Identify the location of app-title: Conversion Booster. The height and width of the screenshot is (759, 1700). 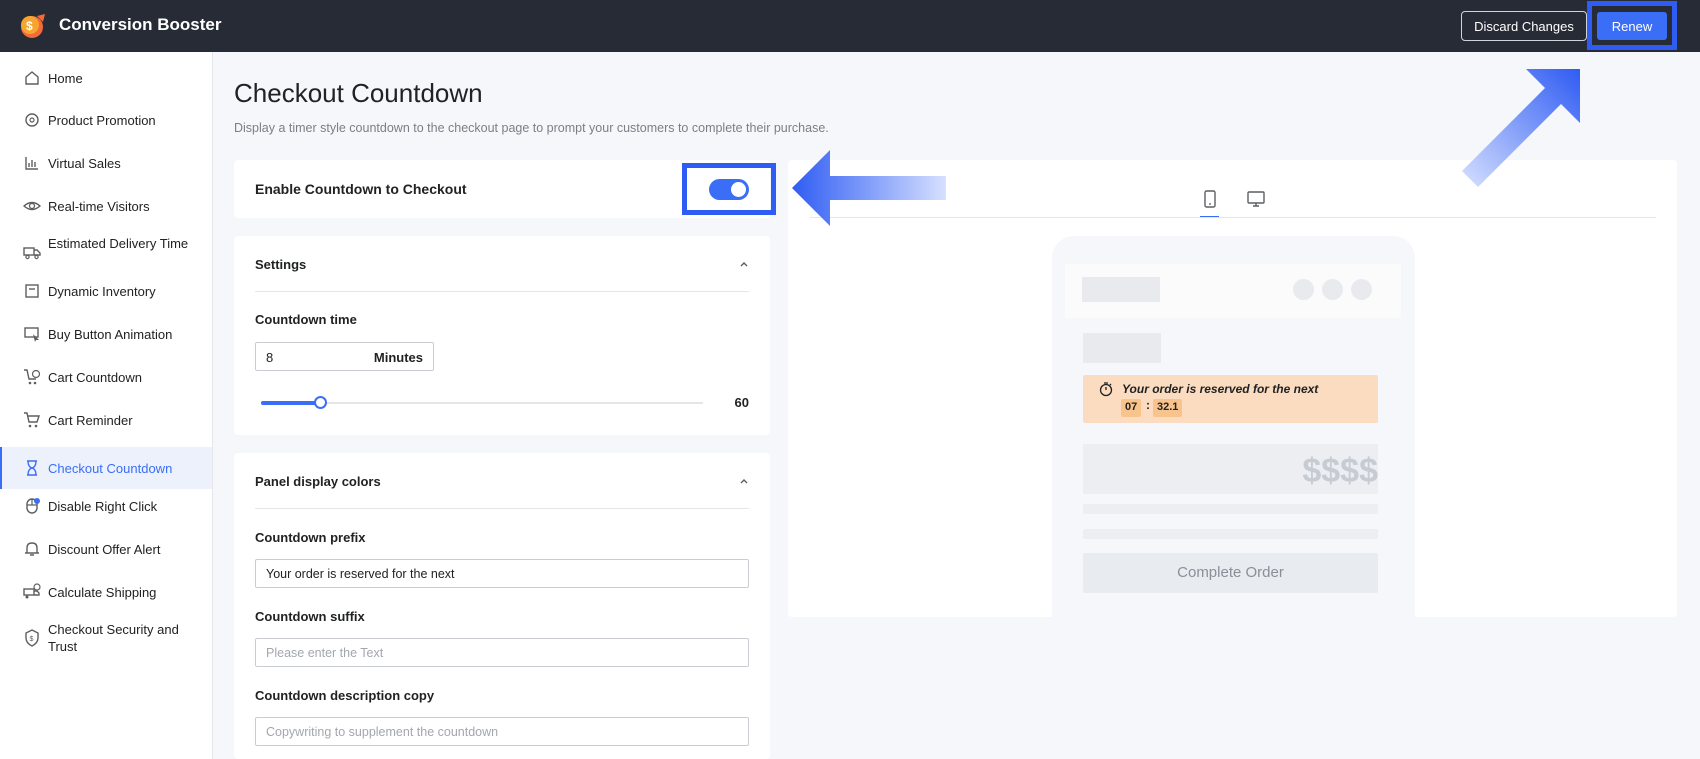
(140, 24).